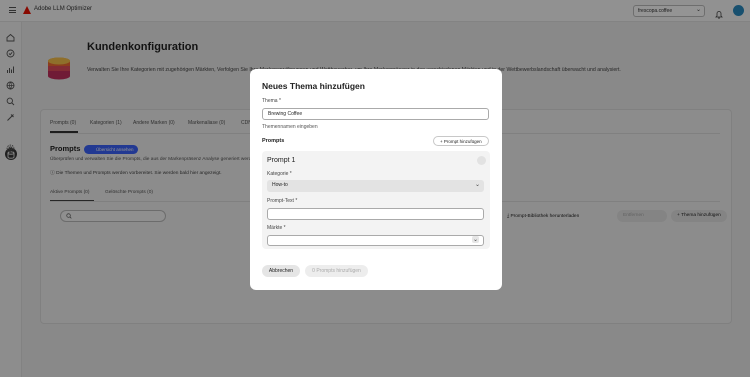  What do you see at coordinates (375, 186) in the screenshot?
I see `category-select: How-to ⌄` at bounding box center [375, 186].